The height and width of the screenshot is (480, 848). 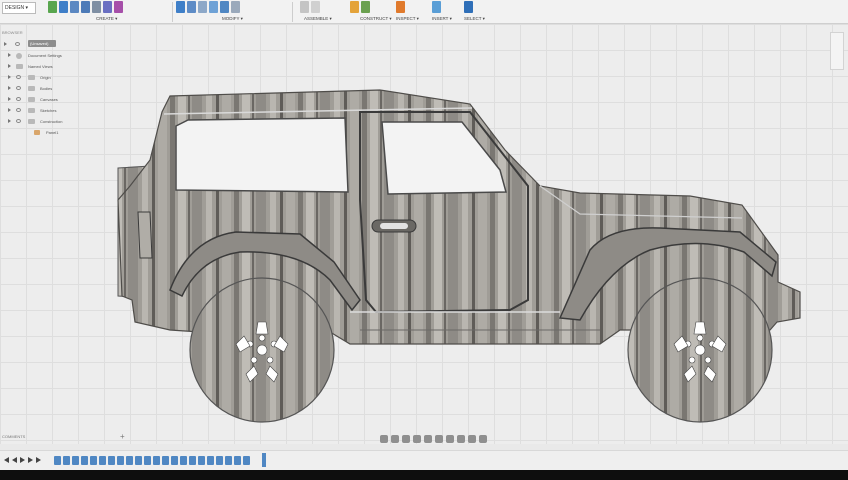 I want to click on new-component-icon, so click(x=52, y=7).